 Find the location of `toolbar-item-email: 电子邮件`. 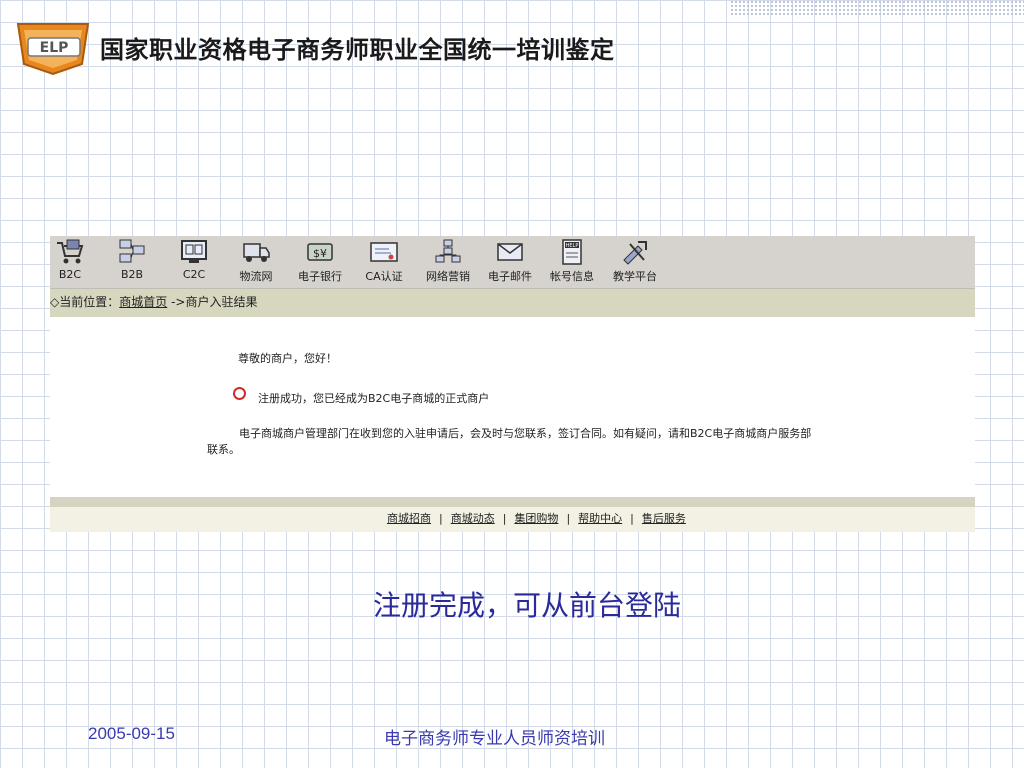

toolbar-item-email: 电子邮件 is located at coordinates (510, 262).